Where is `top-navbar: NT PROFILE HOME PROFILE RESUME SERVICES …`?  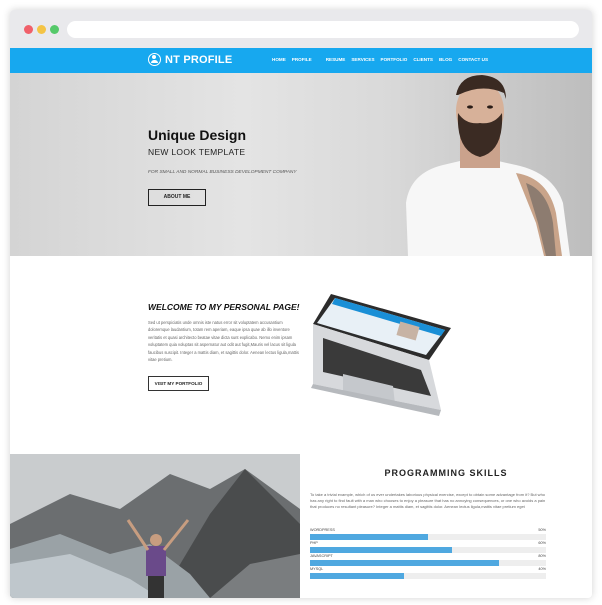
top-navbar: NT PROFILE HOME PROFILE RESUME SERVICES … is located at coordinates (301, 60).